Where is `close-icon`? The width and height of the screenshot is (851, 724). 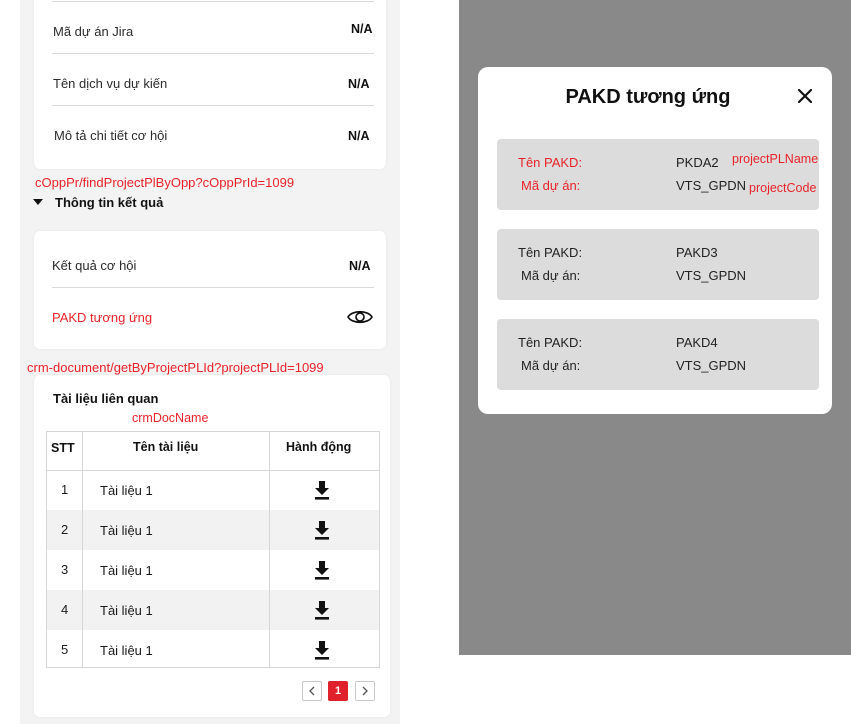
close-icon is located at coordinates (805, 96).